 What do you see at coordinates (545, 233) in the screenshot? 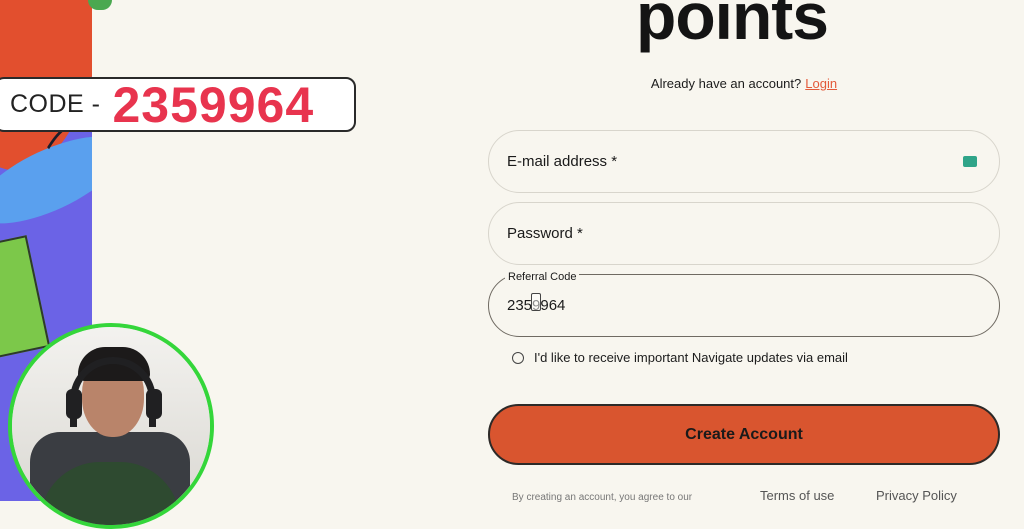
I see `password-label: Password *` at bounding box center [545, 233].